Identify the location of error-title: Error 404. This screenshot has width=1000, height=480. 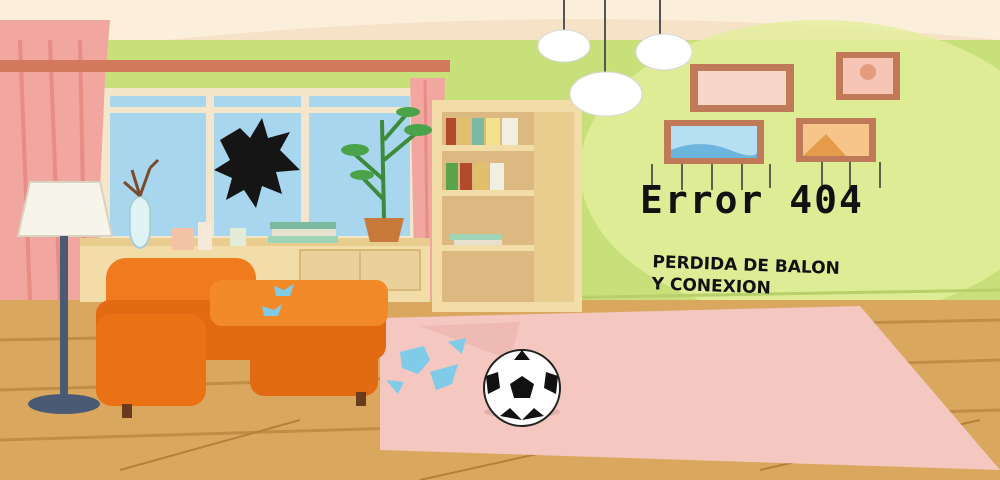
(752, 200).